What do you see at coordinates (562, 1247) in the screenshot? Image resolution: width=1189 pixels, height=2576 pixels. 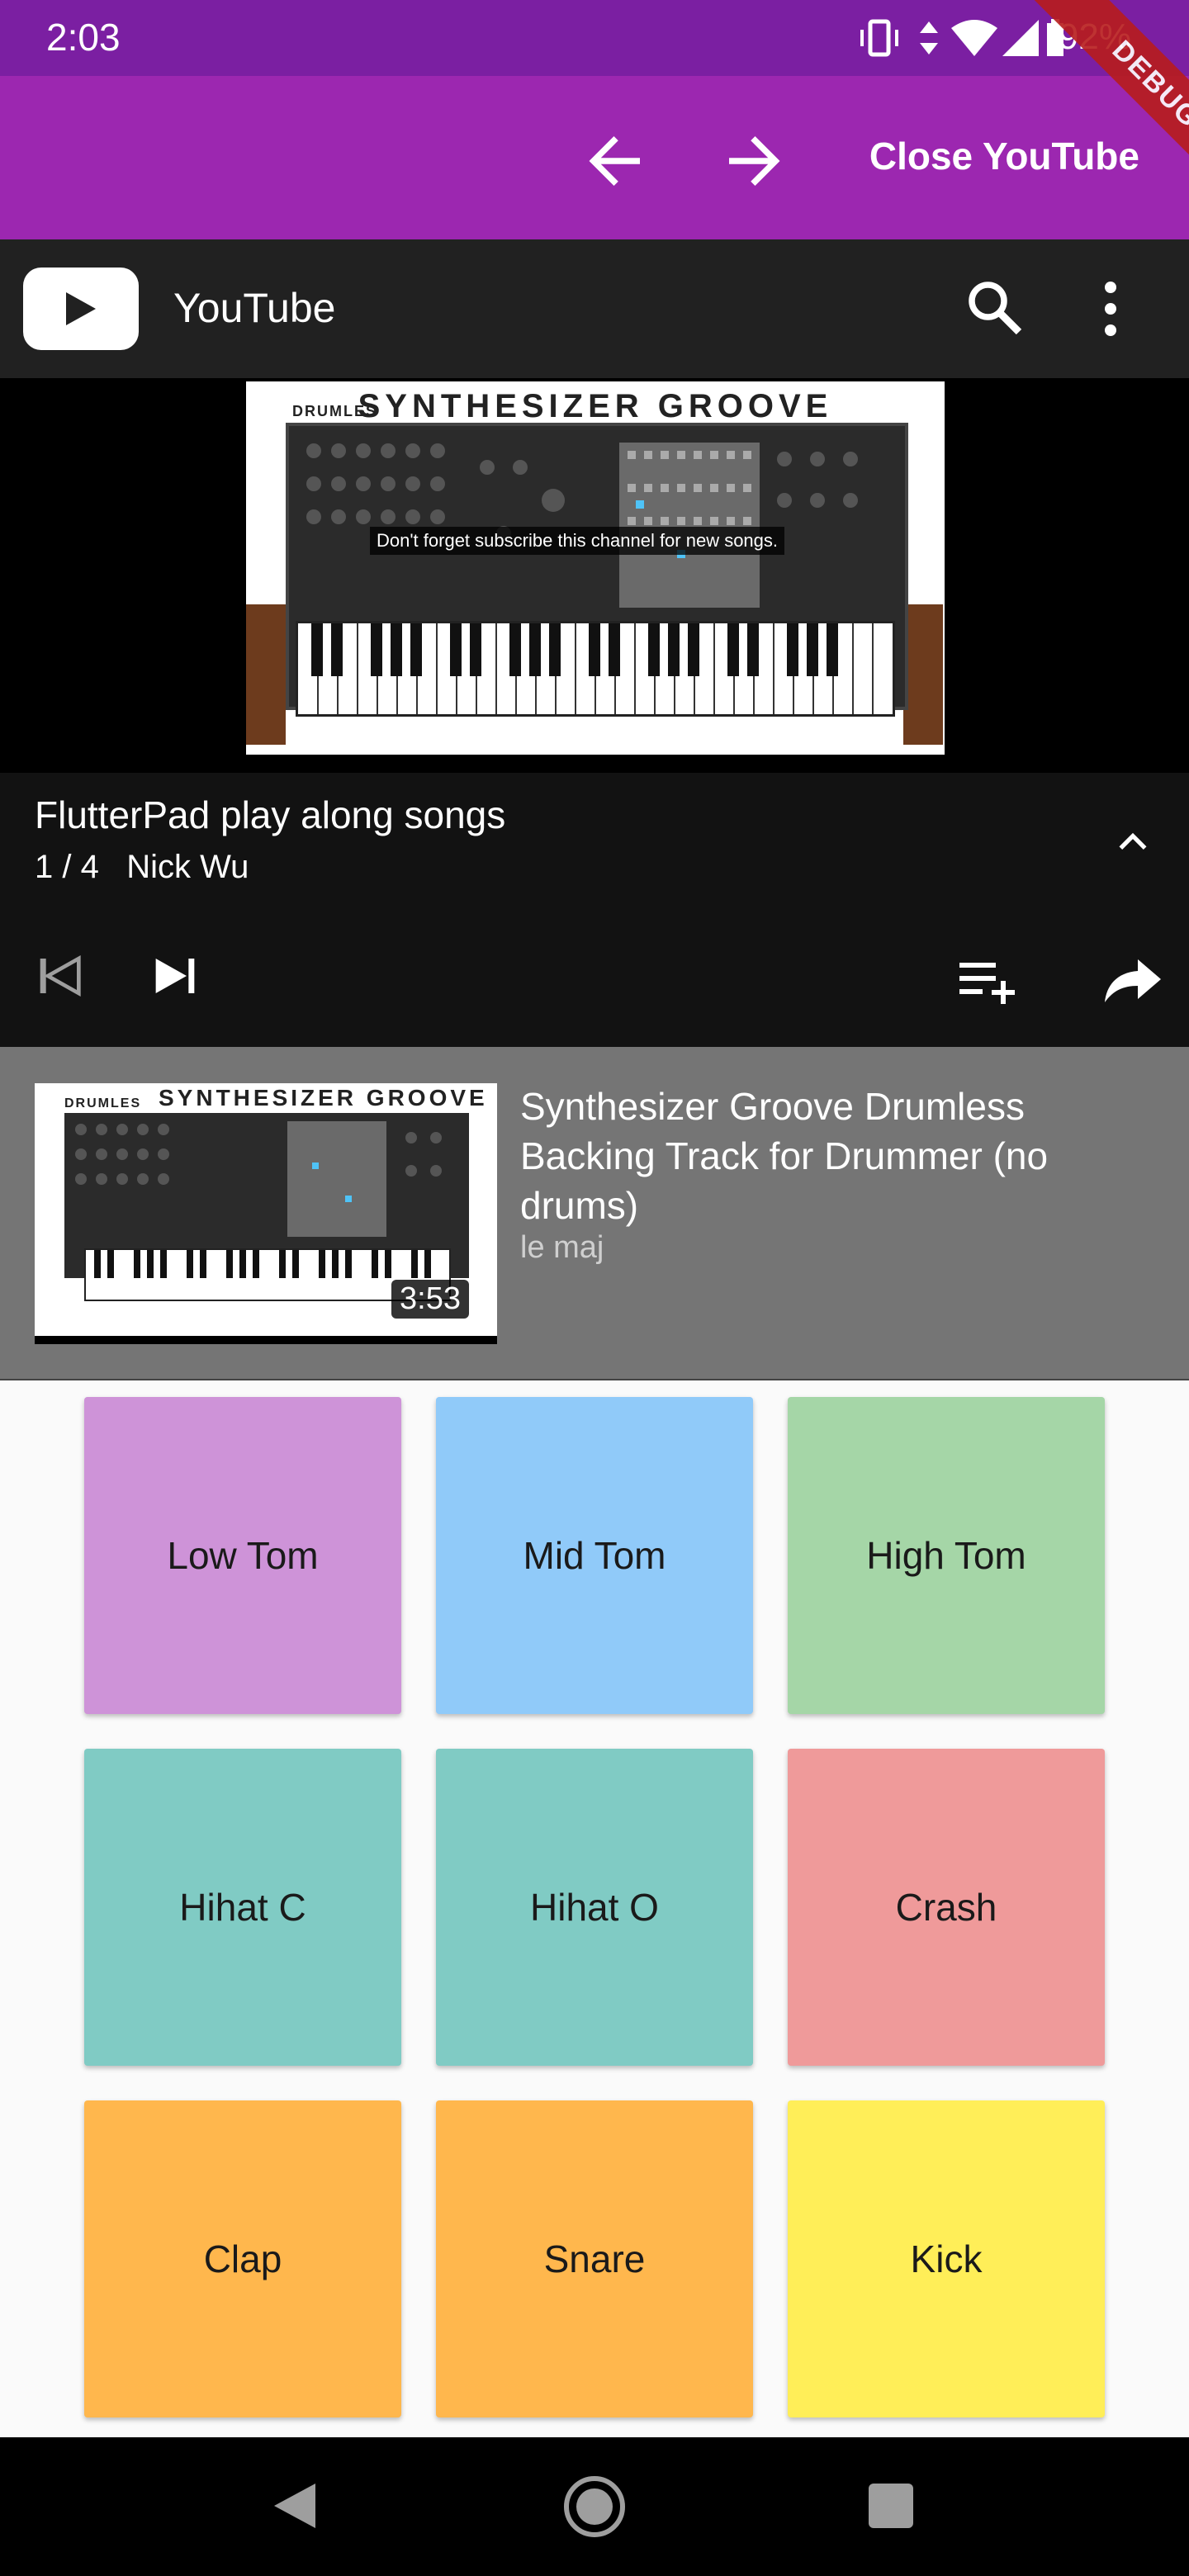 I see `video-channel: le maj` at bounding box center [562, 1247].